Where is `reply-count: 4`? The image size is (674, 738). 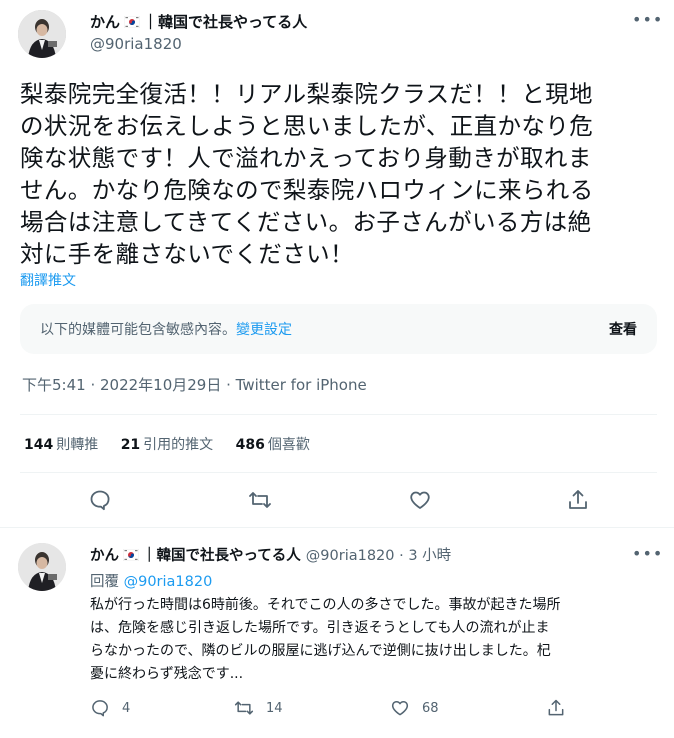 reply-count: 4 is located at coordinates (126, 708).